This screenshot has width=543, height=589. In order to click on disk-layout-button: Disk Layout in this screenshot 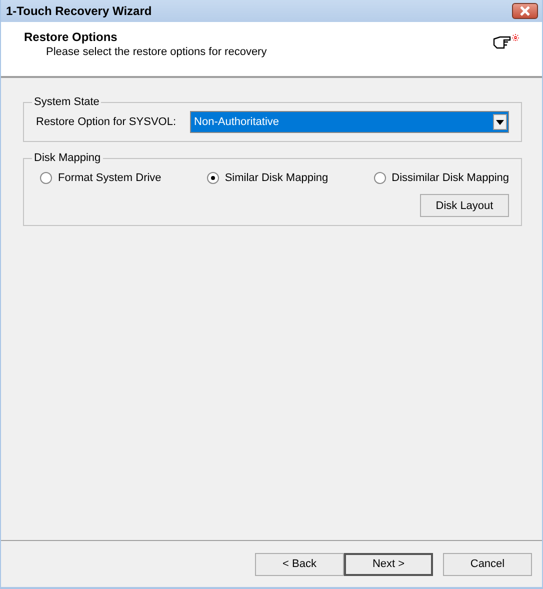, I will do `click(464, 205)`.